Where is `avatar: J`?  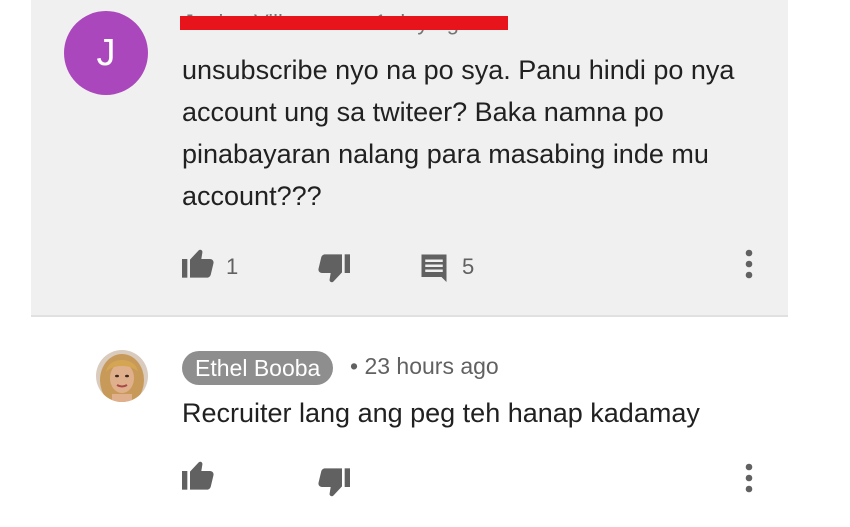
avatar: J is located at coordinates (106, 53).